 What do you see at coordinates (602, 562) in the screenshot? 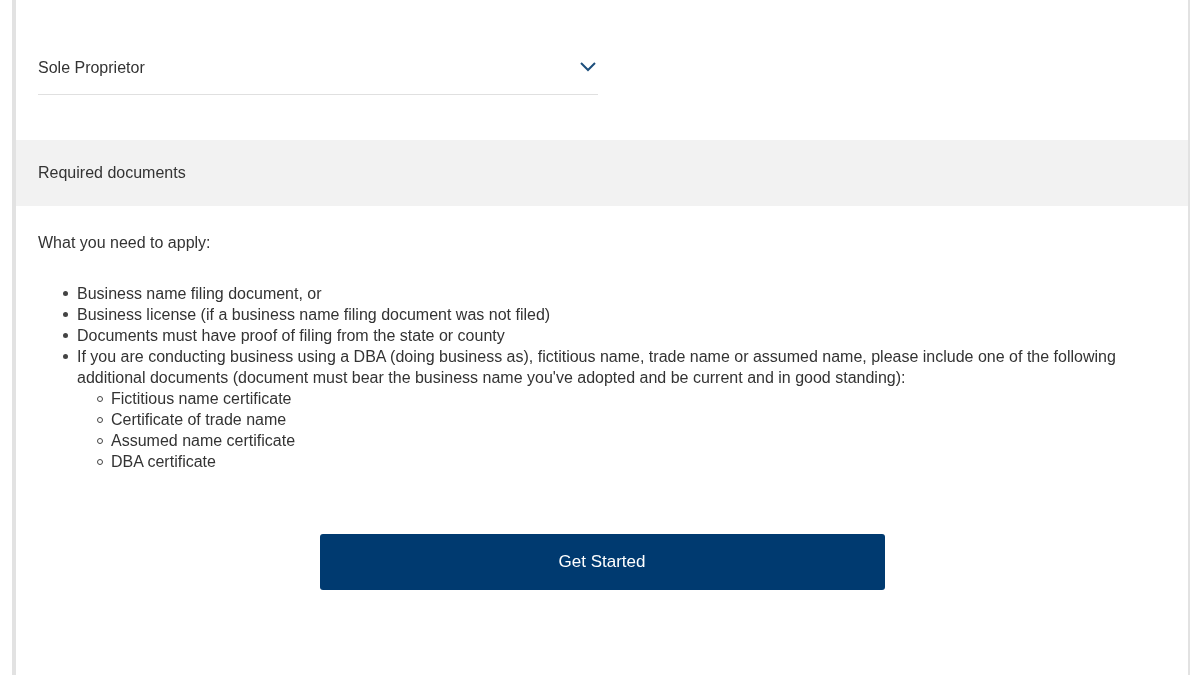
I see `get-started-button: Get Started` at bounding box center [602, 562].